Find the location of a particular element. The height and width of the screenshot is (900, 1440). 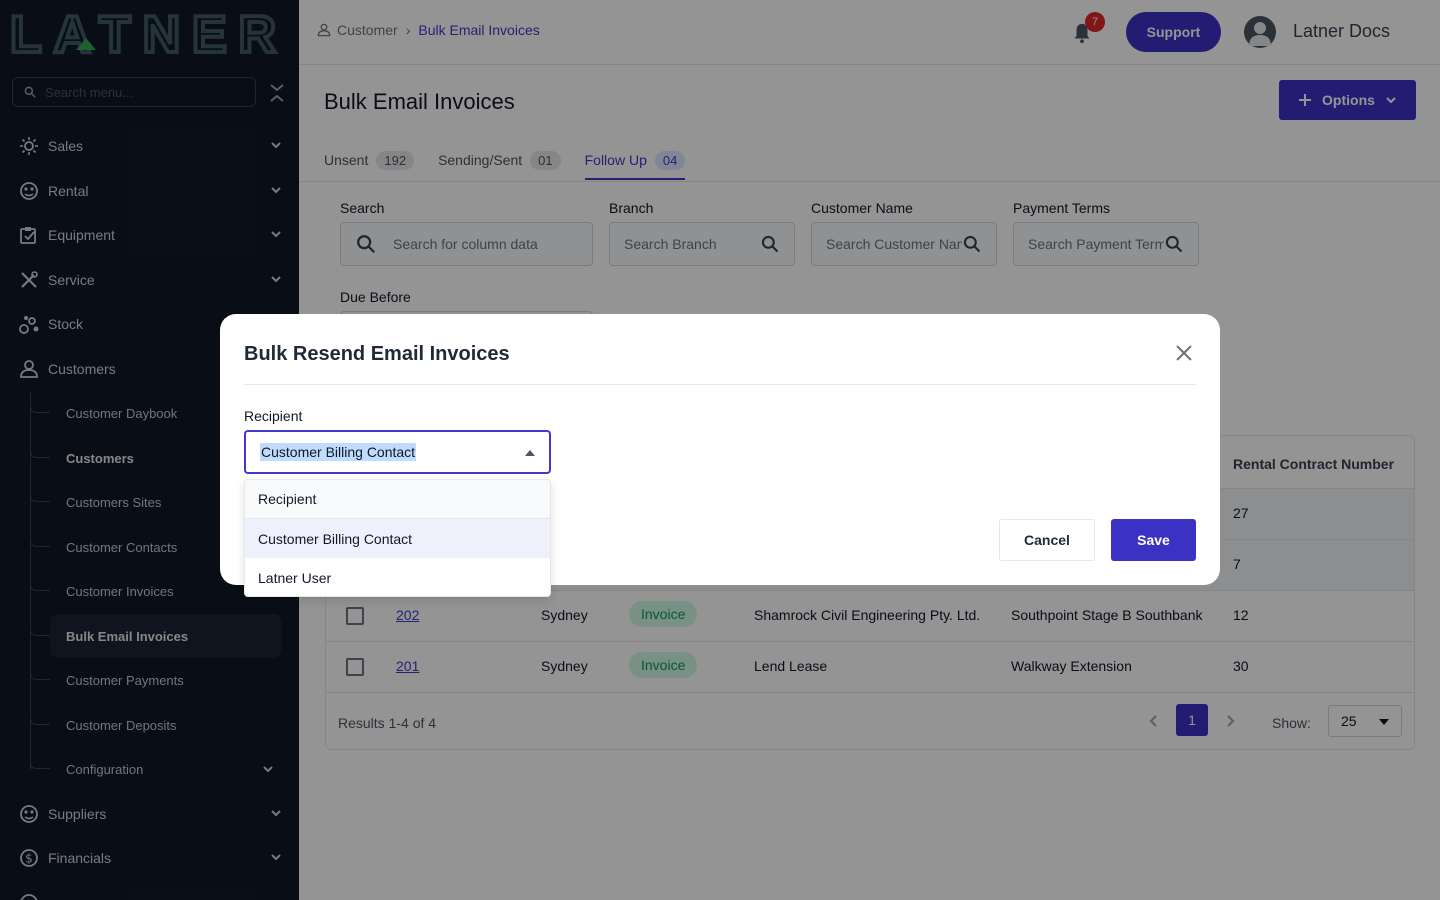

cancel-button: Cancel is located at coordinates (1047, 540).